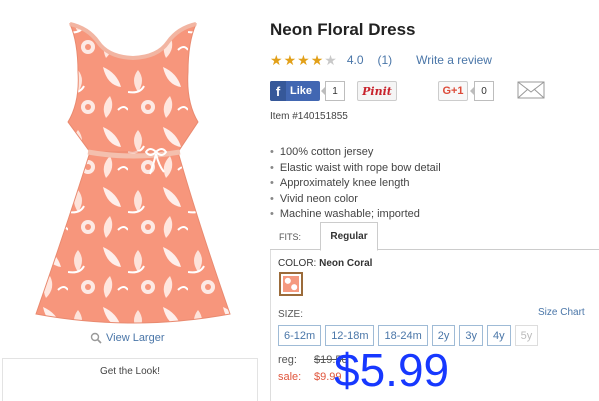  I want to click on tab-regular: Regular, so click(349, 236).